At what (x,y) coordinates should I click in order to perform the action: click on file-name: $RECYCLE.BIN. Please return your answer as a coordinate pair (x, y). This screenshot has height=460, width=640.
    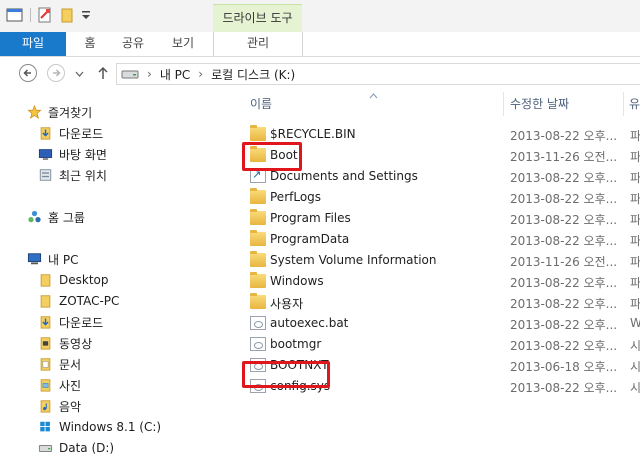
    Looking at the image, I should click on (313, 134).